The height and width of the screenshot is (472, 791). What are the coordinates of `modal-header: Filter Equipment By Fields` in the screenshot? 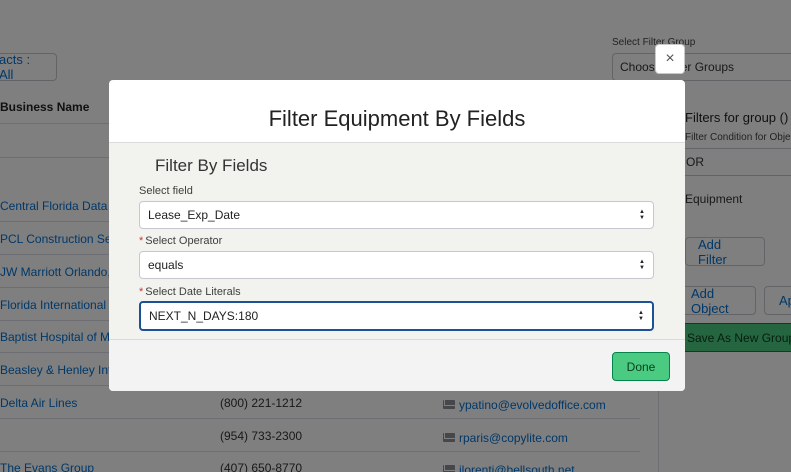 It's located at (397, 111).